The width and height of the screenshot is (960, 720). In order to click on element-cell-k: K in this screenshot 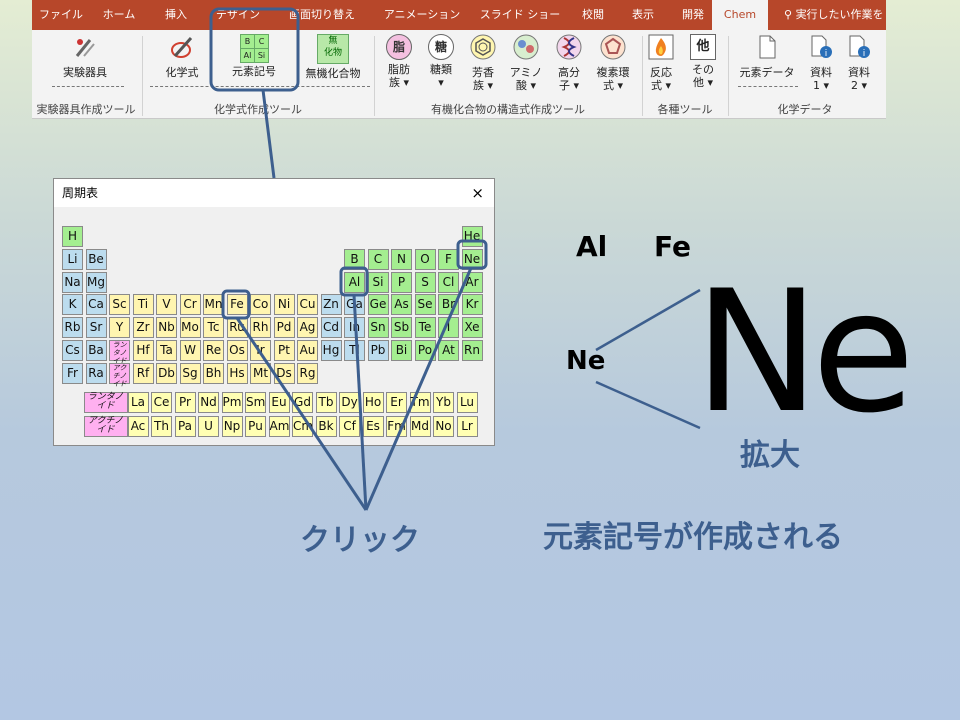, I will do `click(72, 305)`.